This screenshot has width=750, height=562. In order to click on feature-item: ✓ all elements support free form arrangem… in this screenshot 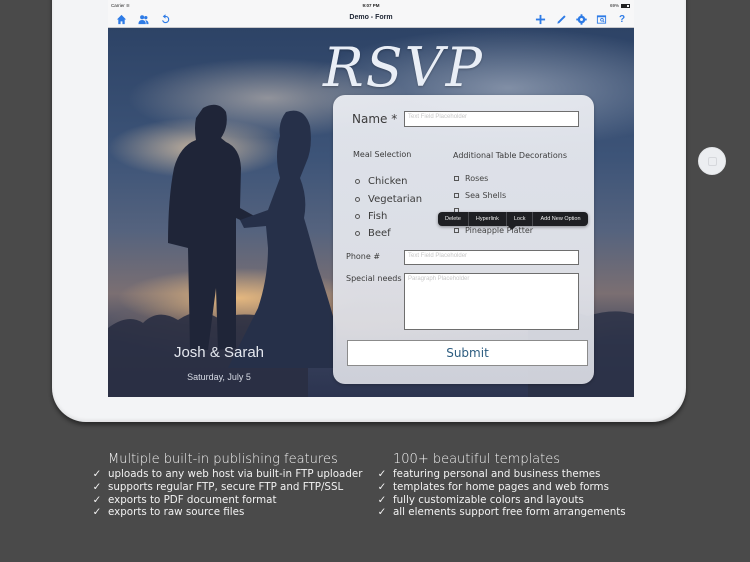, I will do `click(501, 512)`.